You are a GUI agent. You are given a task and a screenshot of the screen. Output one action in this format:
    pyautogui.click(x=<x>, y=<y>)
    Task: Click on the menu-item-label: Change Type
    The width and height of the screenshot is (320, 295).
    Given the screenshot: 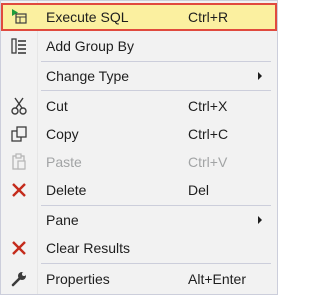 What is the action you would take?
    pyautogui.click(x=88, y=76)
    